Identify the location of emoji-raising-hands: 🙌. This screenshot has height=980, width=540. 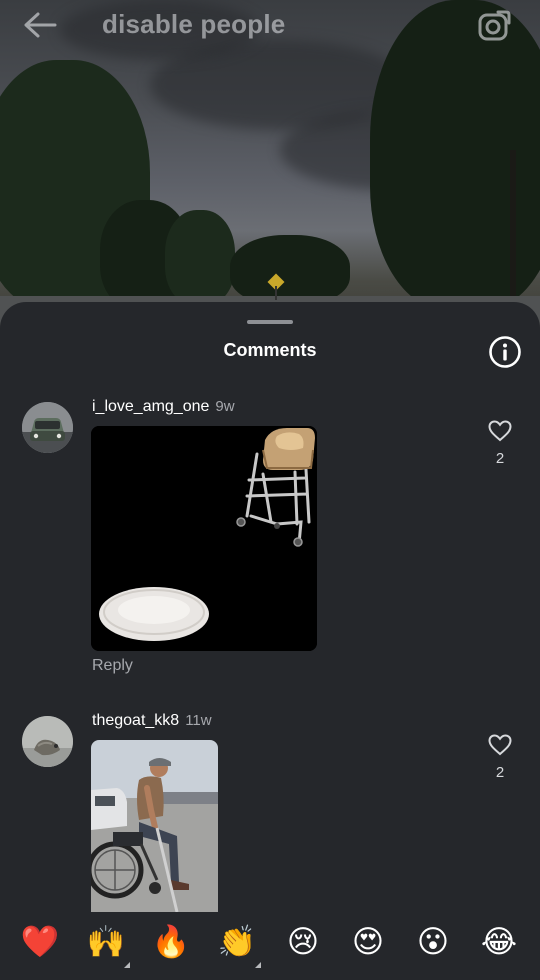
(108, 945).